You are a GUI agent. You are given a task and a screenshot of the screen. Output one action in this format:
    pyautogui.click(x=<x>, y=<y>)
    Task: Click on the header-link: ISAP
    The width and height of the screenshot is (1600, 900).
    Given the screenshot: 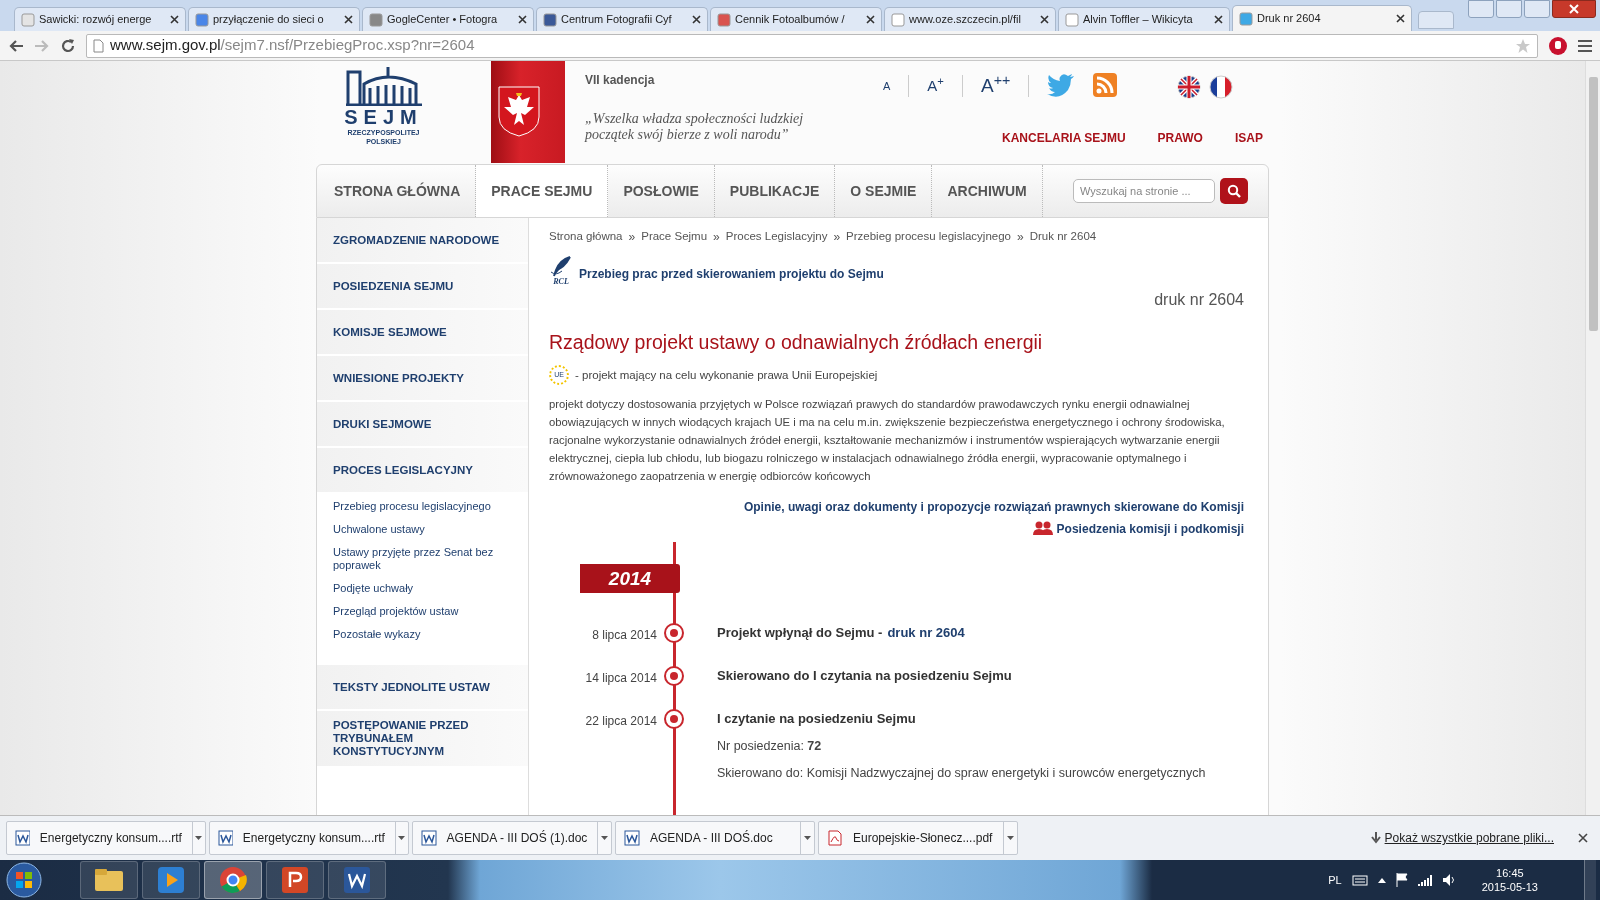 What is the action you would take?
    pyautogui.click(x=1248, y=138)
    